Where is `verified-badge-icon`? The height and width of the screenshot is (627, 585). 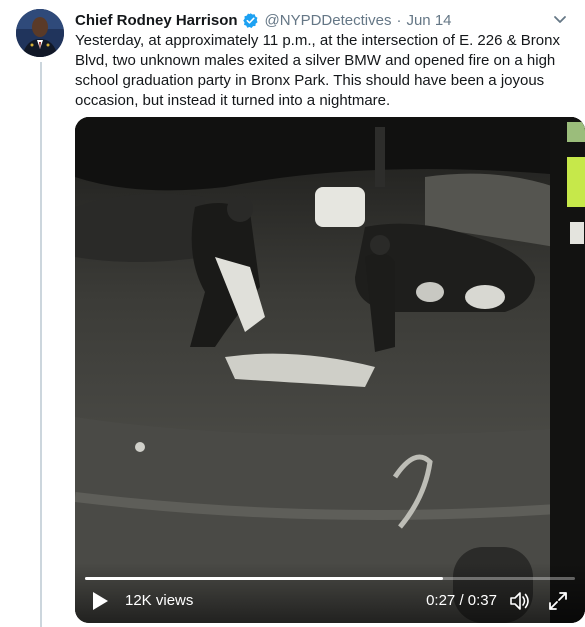
verified-badge-icon is located at coordinates (250, 20).